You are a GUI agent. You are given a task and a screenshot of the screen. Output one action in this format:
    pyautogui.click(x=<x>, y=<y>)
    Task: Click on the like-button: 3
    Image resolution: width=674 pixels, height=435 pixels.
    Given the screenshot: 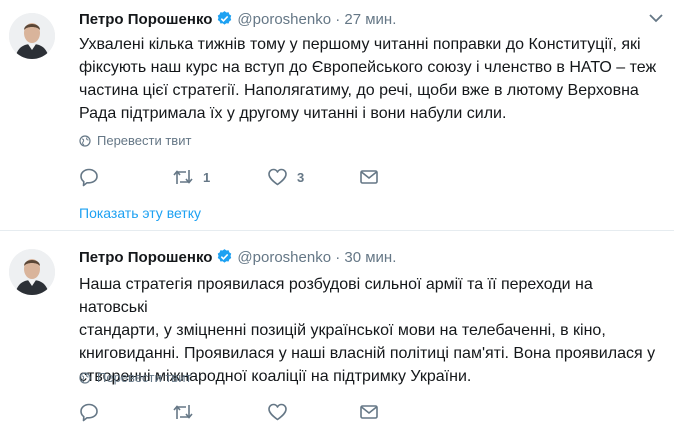 What is the action you would take?
    pyautogui.click(x=285, y=177)
    